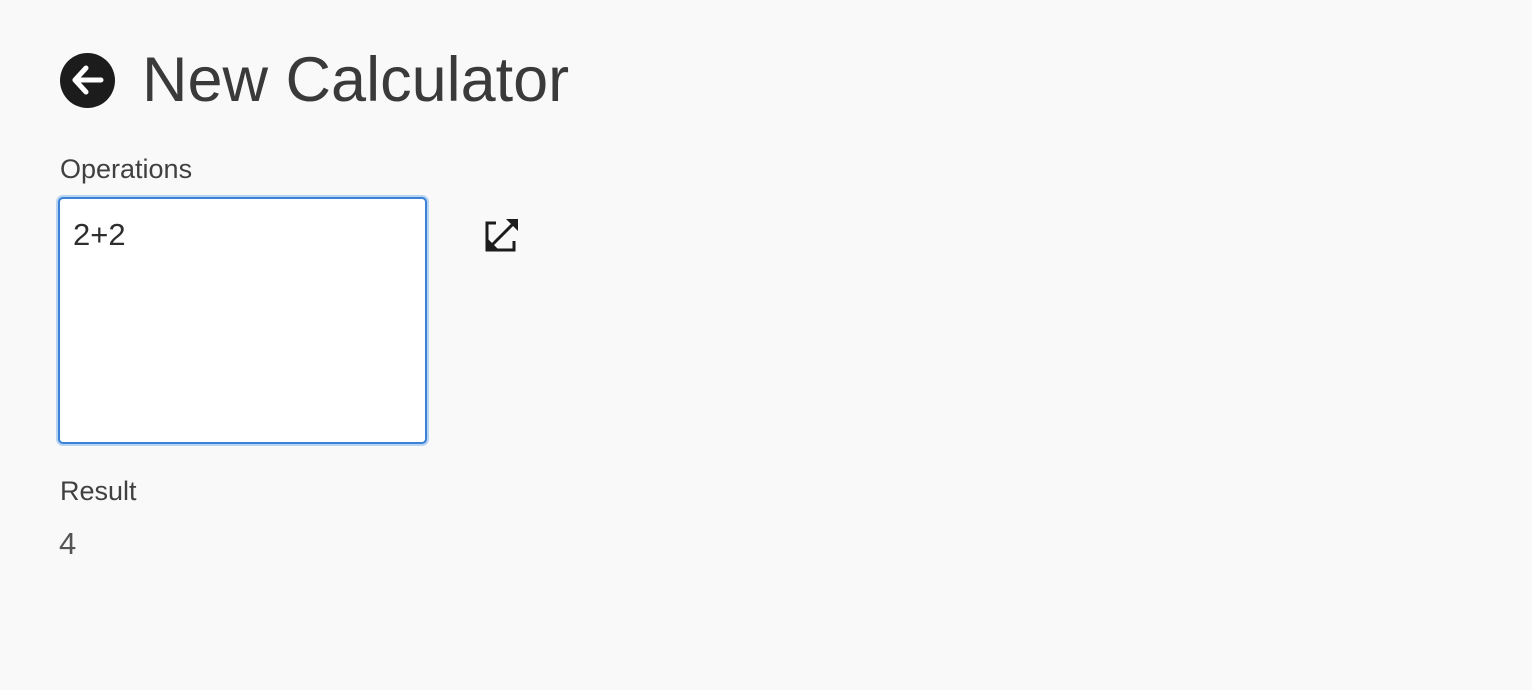  I want to click on back-button, so click(87, 80).